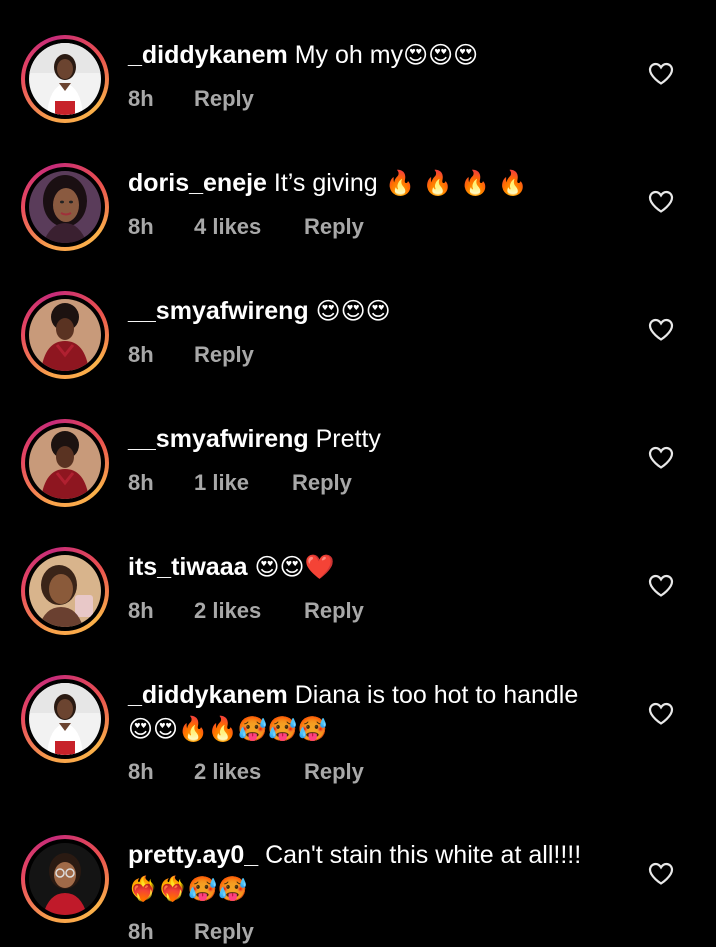 The width and height of the screenshot is (716, 947). What do you see at coordinates (436, 695) in the screenshot?
I see `comment-text: Diana is too hot to handle` at bounding box center [436, 695].